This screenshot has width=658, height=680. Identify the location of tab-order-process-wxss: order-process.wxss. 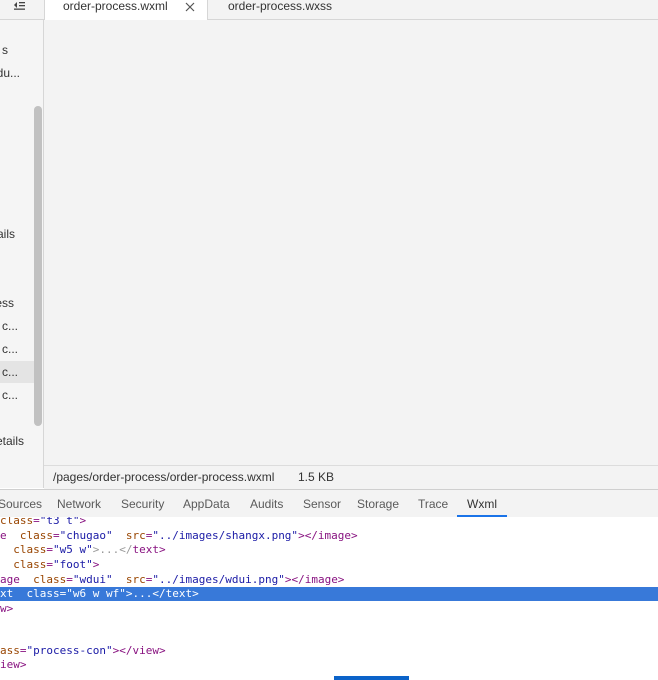
(280, 9).